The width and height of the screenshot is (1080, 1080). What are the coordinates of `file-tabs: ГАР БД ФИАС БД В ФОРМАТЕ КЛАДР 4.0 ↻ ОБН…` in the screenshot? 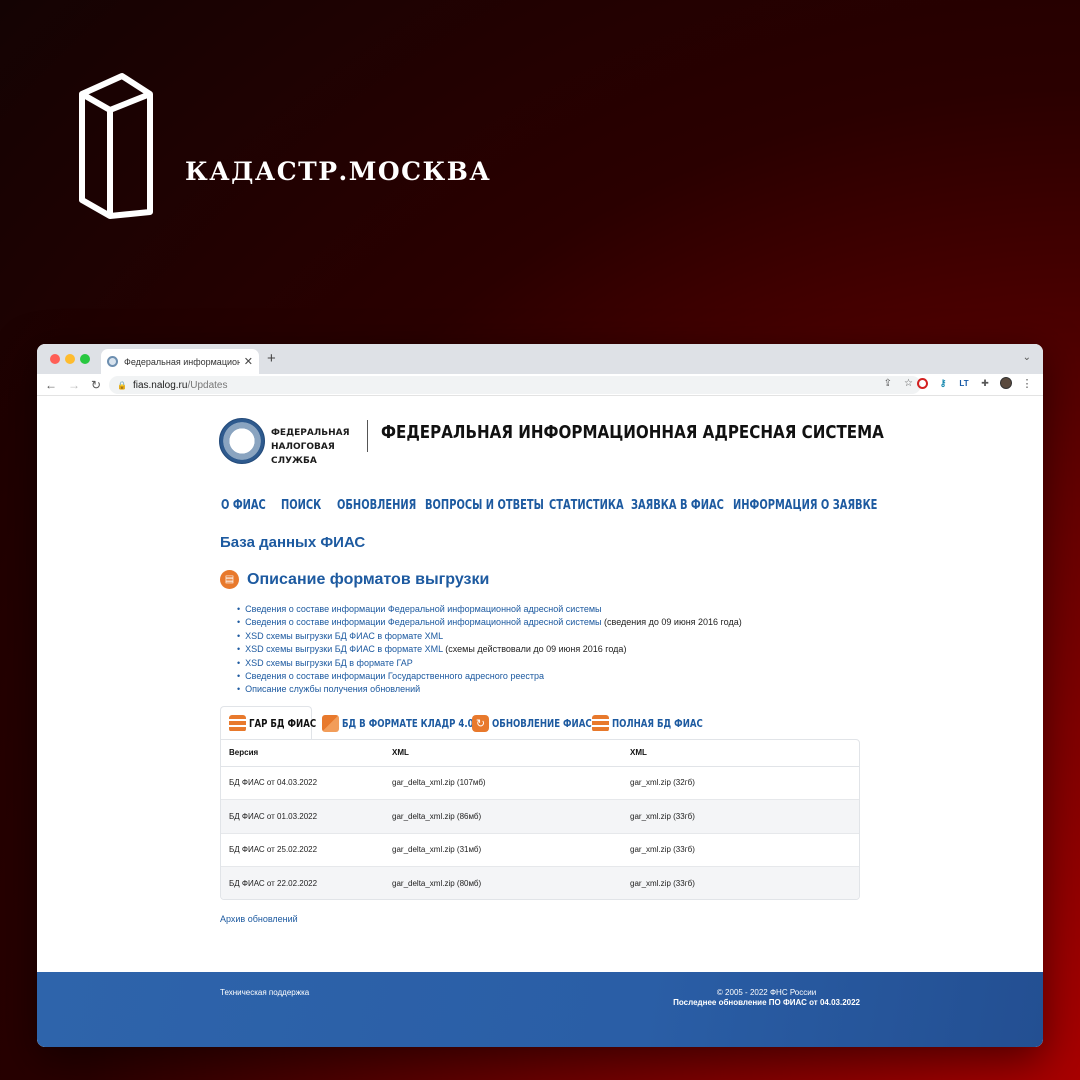 It's located at (540, 723).